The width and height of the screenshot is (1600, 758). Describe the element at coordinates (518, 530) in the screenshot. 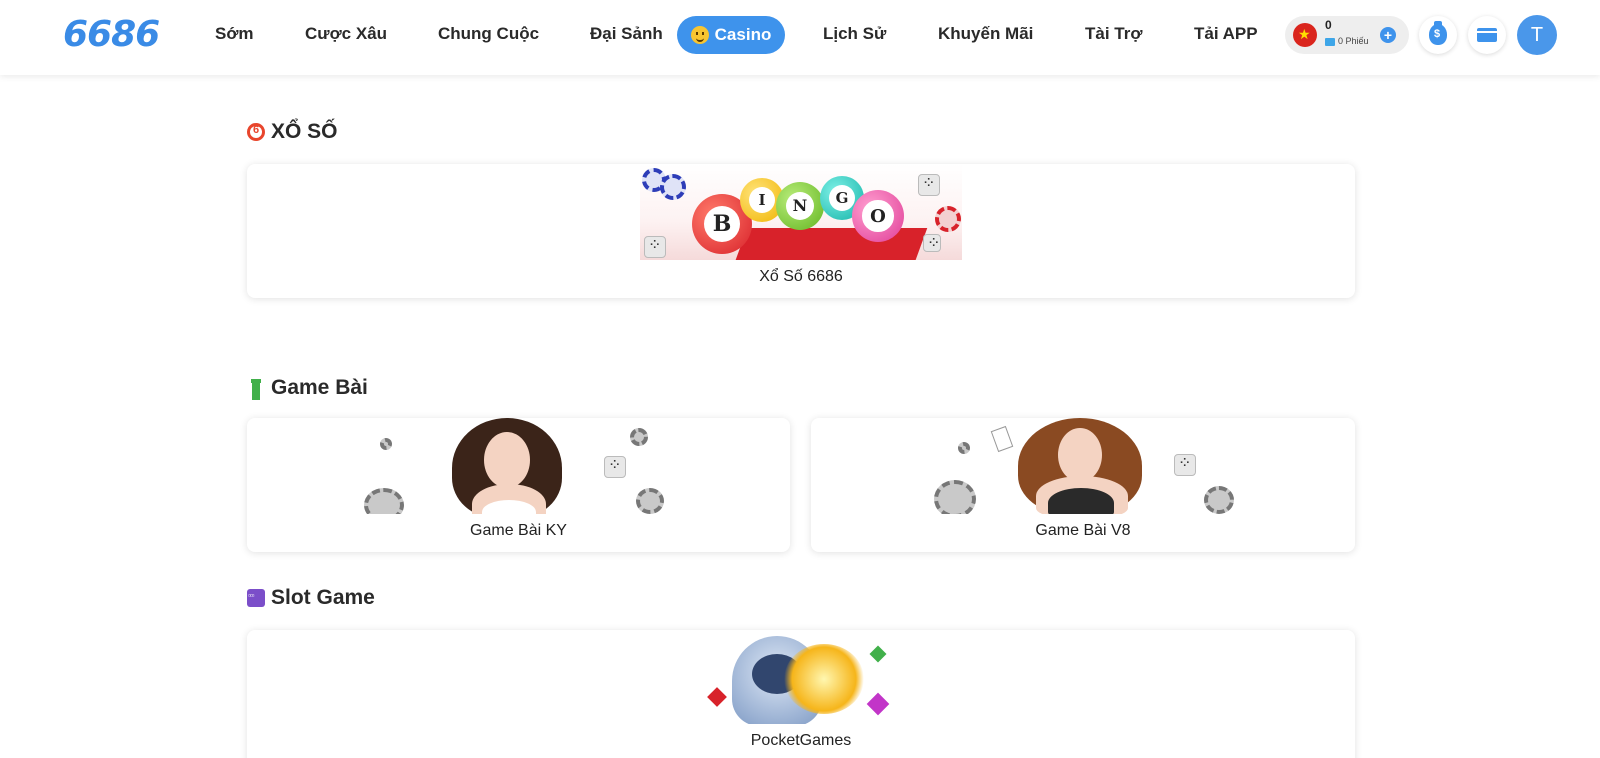

I see `game-card-label: Game Bài KY` at that location.